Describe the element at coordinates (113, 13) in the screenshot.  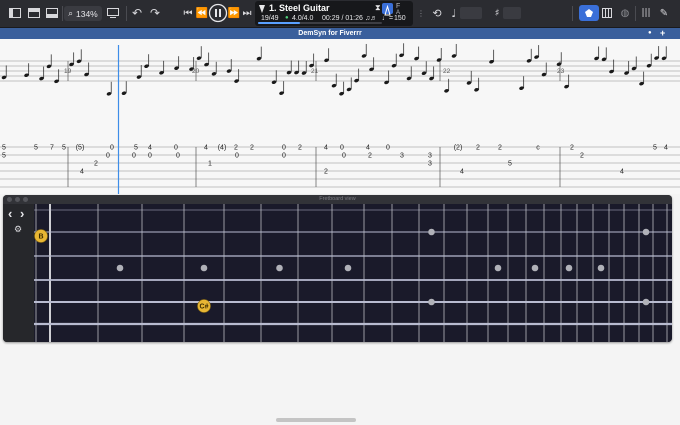
I see `screen-mode-icon` at that location.